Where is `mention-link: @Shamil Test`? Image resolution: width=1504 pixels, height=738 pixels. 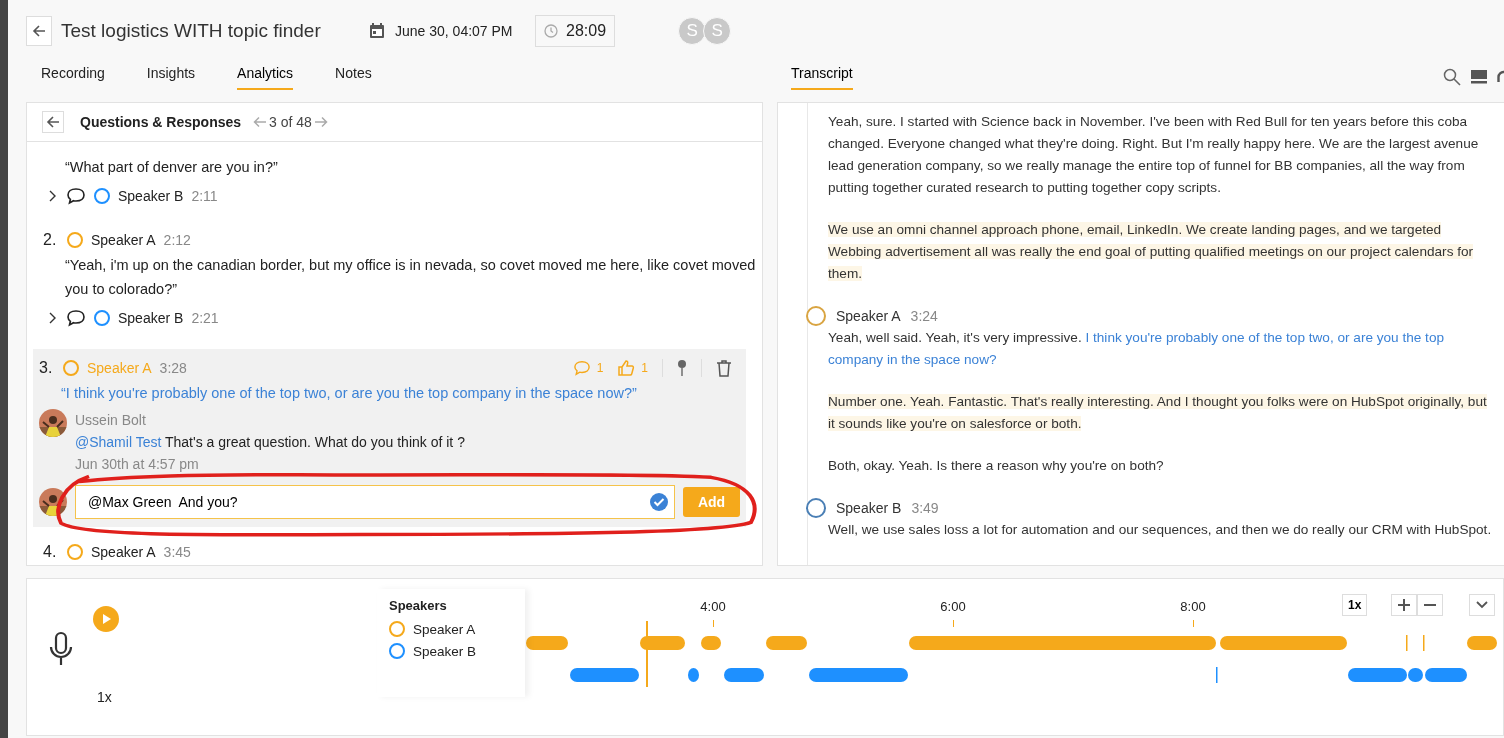 mention-link: @Shamil Test is located at coordinates (118, 442).